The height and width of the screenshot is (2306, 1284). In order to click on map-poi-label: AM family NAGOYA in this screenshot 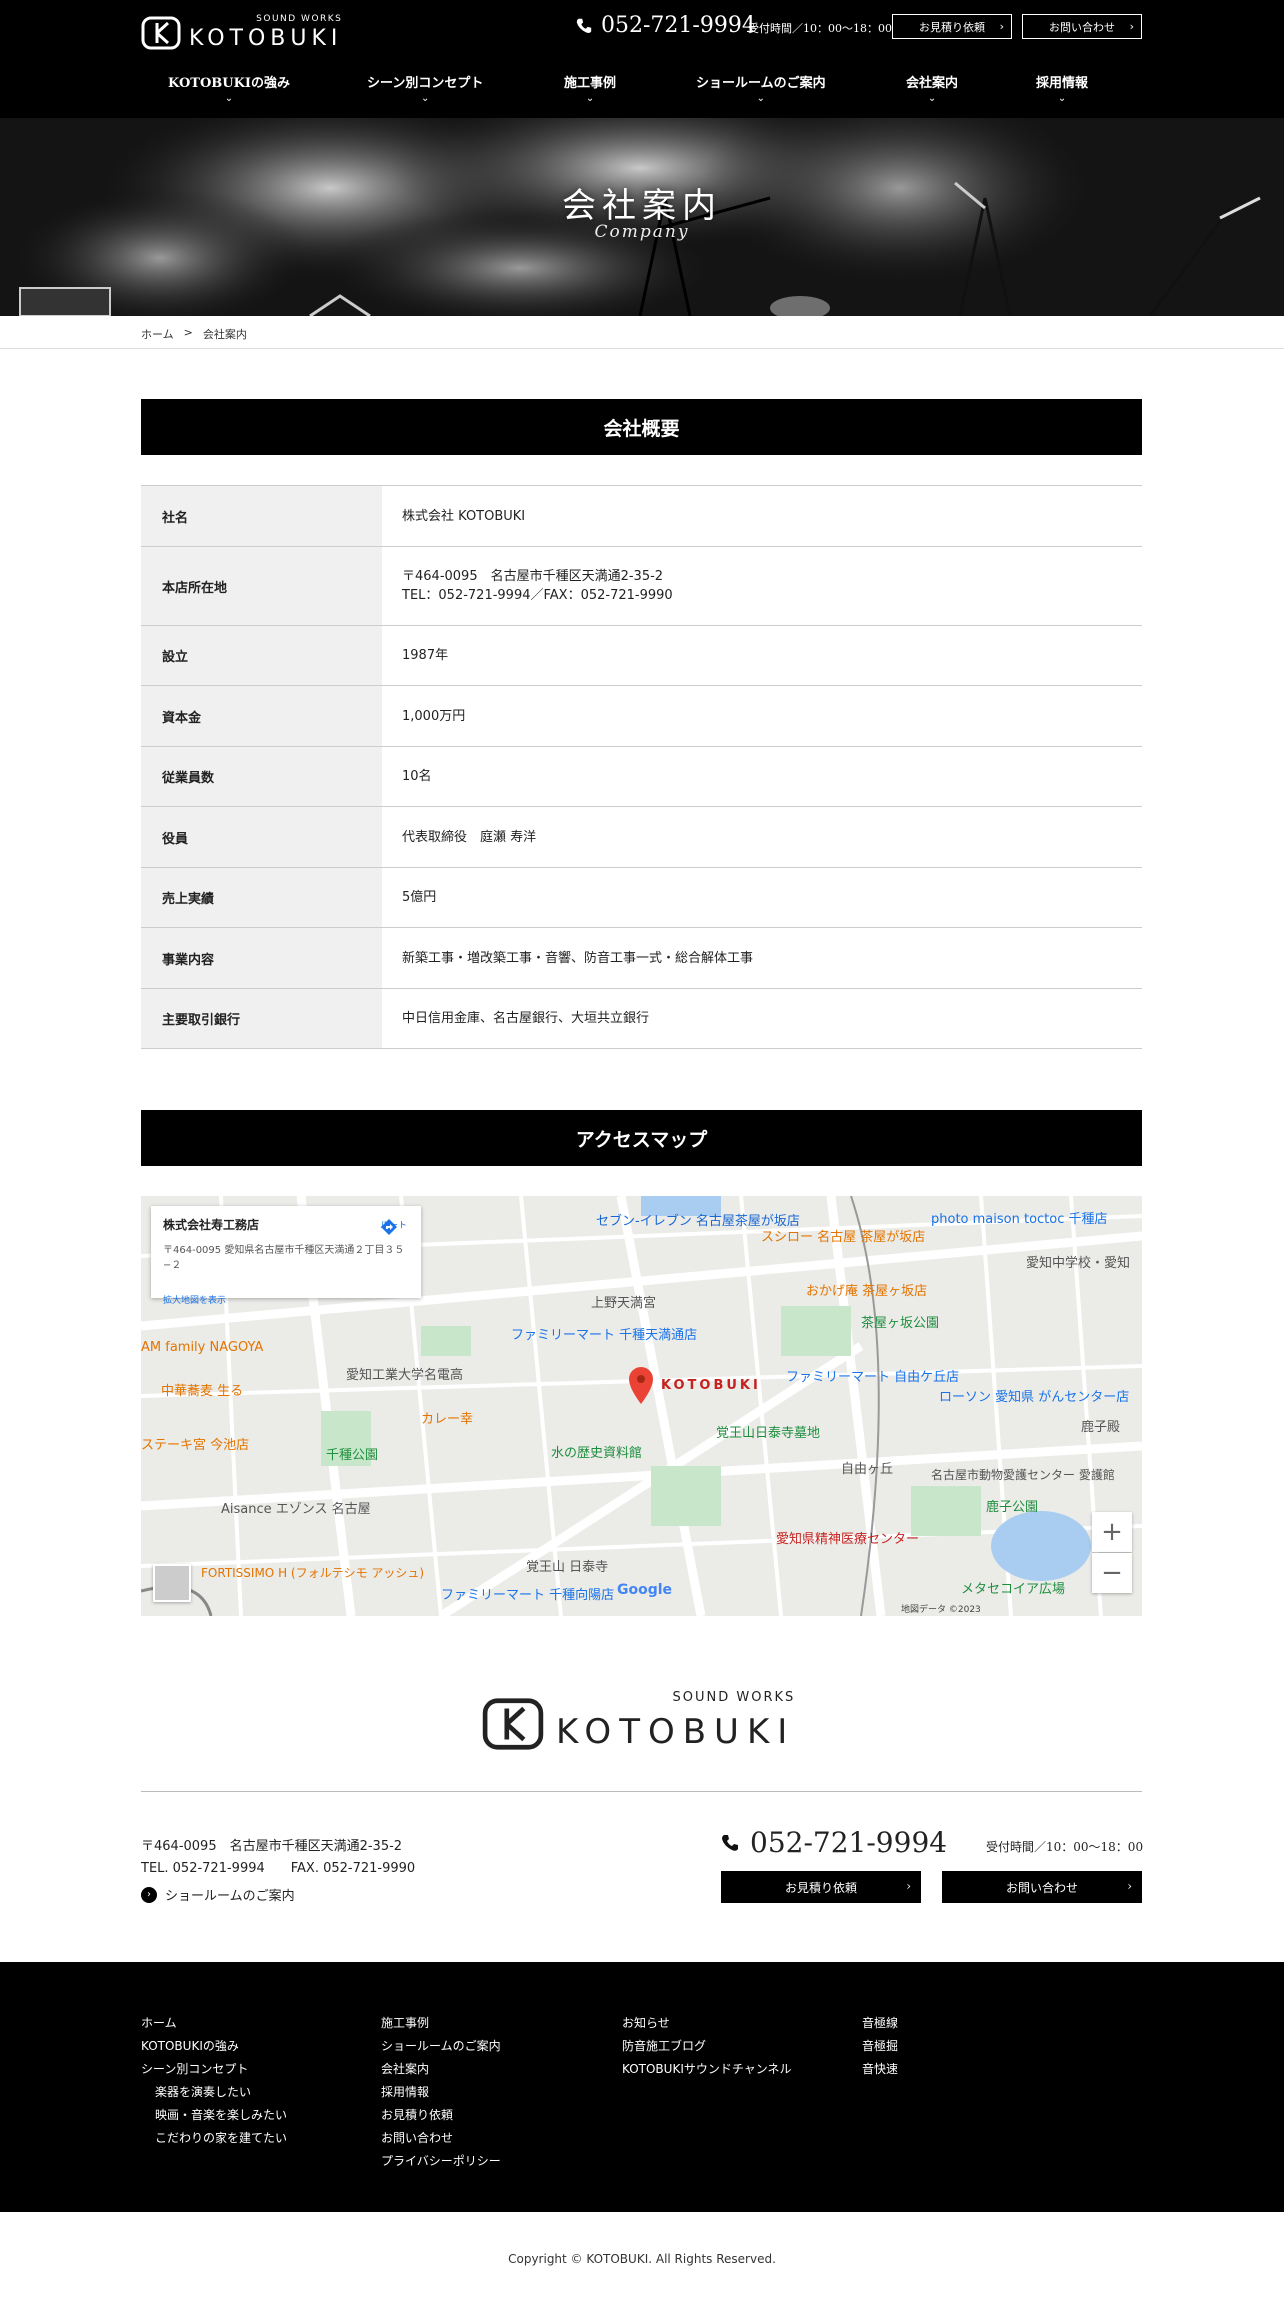, I will do `click(202, 1347)`.